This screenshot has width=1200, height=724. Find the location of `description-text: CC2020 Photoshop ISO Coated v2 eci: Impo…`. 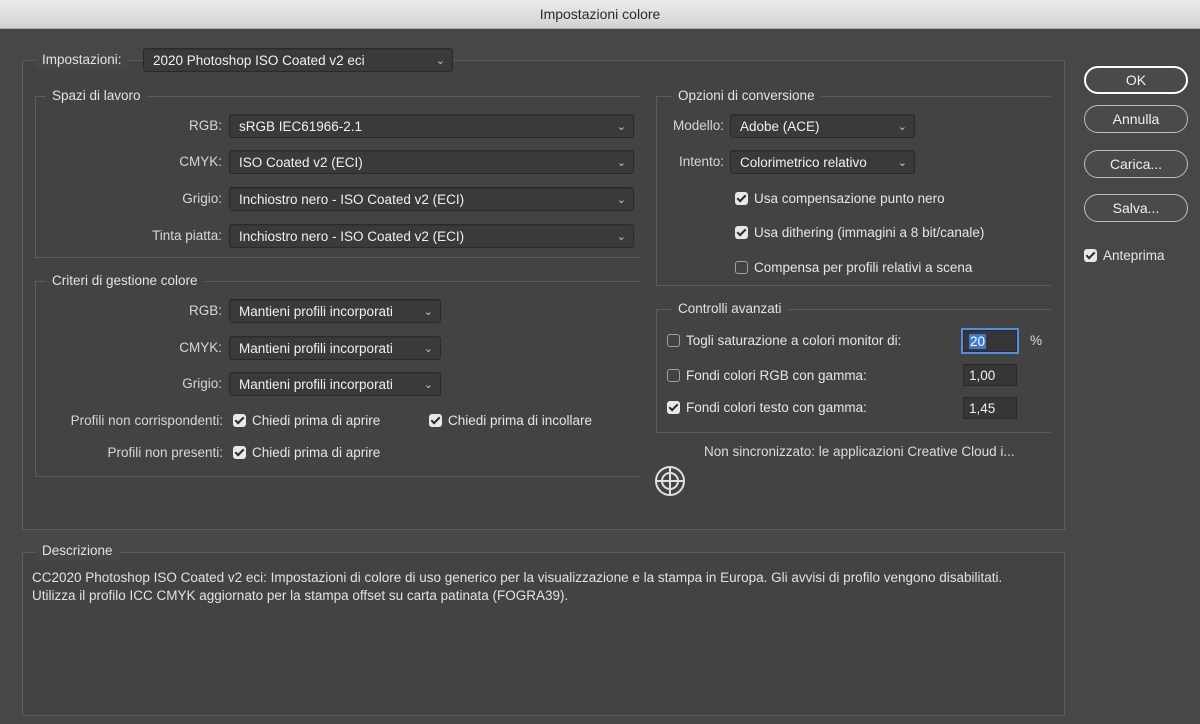

description-text: CC2020 Photoshop ISO Coated v2 eci: Impo… is located at coordinates (517, 586).